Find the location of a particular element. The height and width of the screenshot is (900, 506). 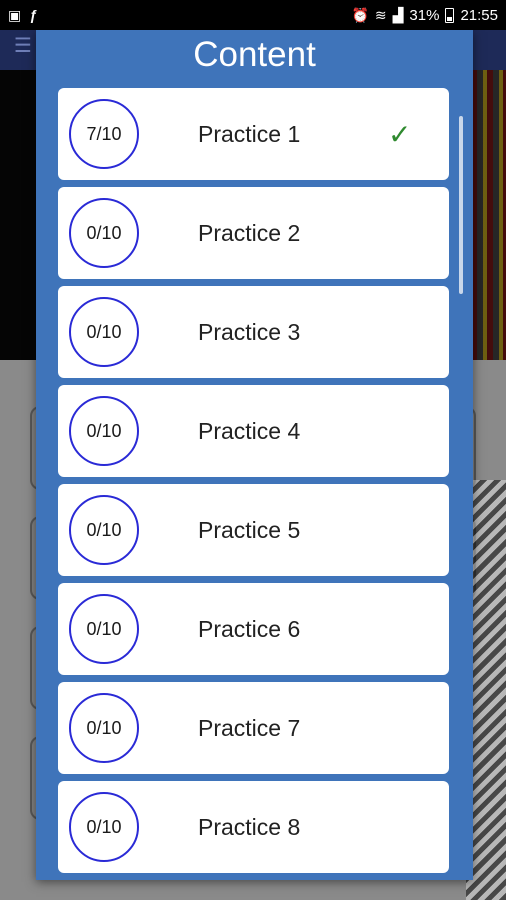

practice-label: Practice 7 is located at coordinates (249, 727).